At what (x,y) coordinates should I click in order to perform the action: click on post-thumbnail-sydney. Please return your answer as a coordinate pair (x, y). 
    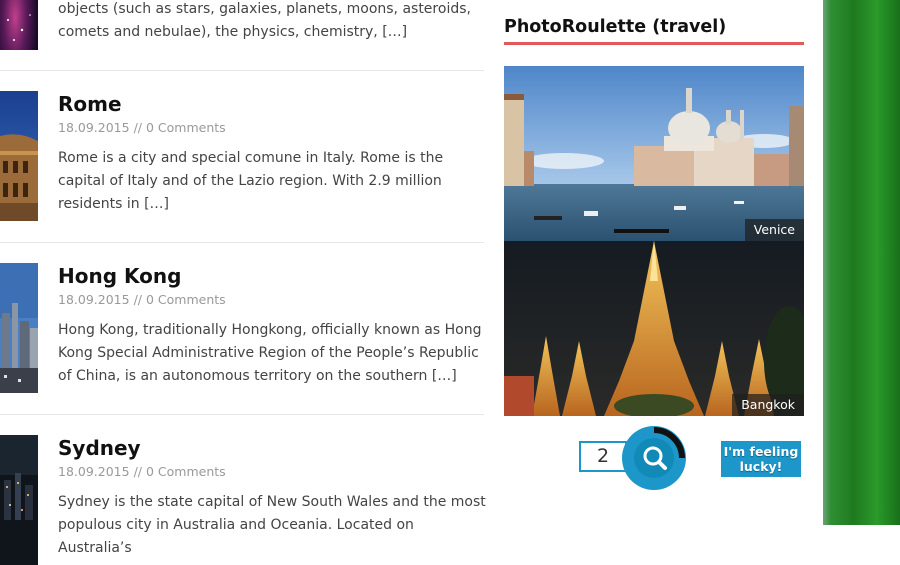
    Looking at the image, I should click on (19, 500).